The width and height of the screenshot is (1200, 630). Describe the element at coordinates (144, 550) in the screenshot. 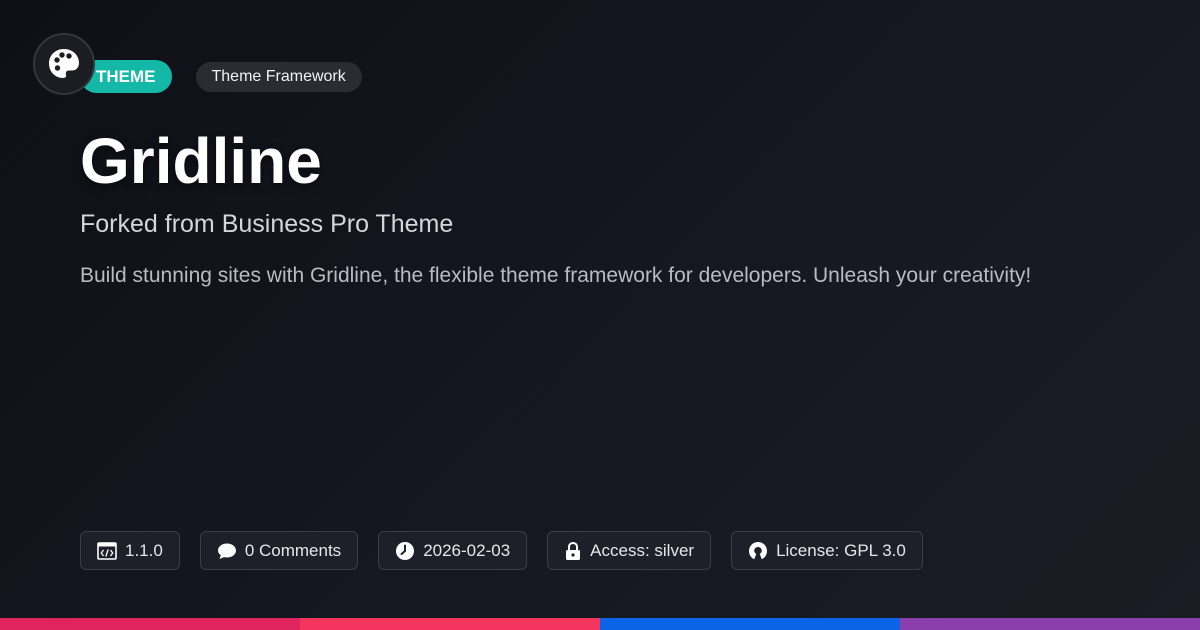

I see `version-label: 1.1.0` at that location.